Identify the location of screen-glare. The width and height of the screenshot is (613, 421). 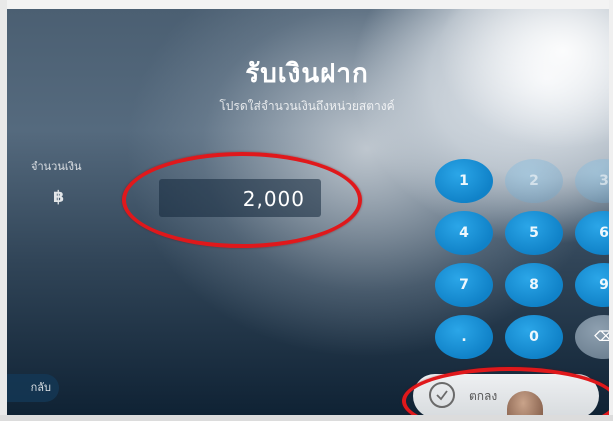
(523, 79).